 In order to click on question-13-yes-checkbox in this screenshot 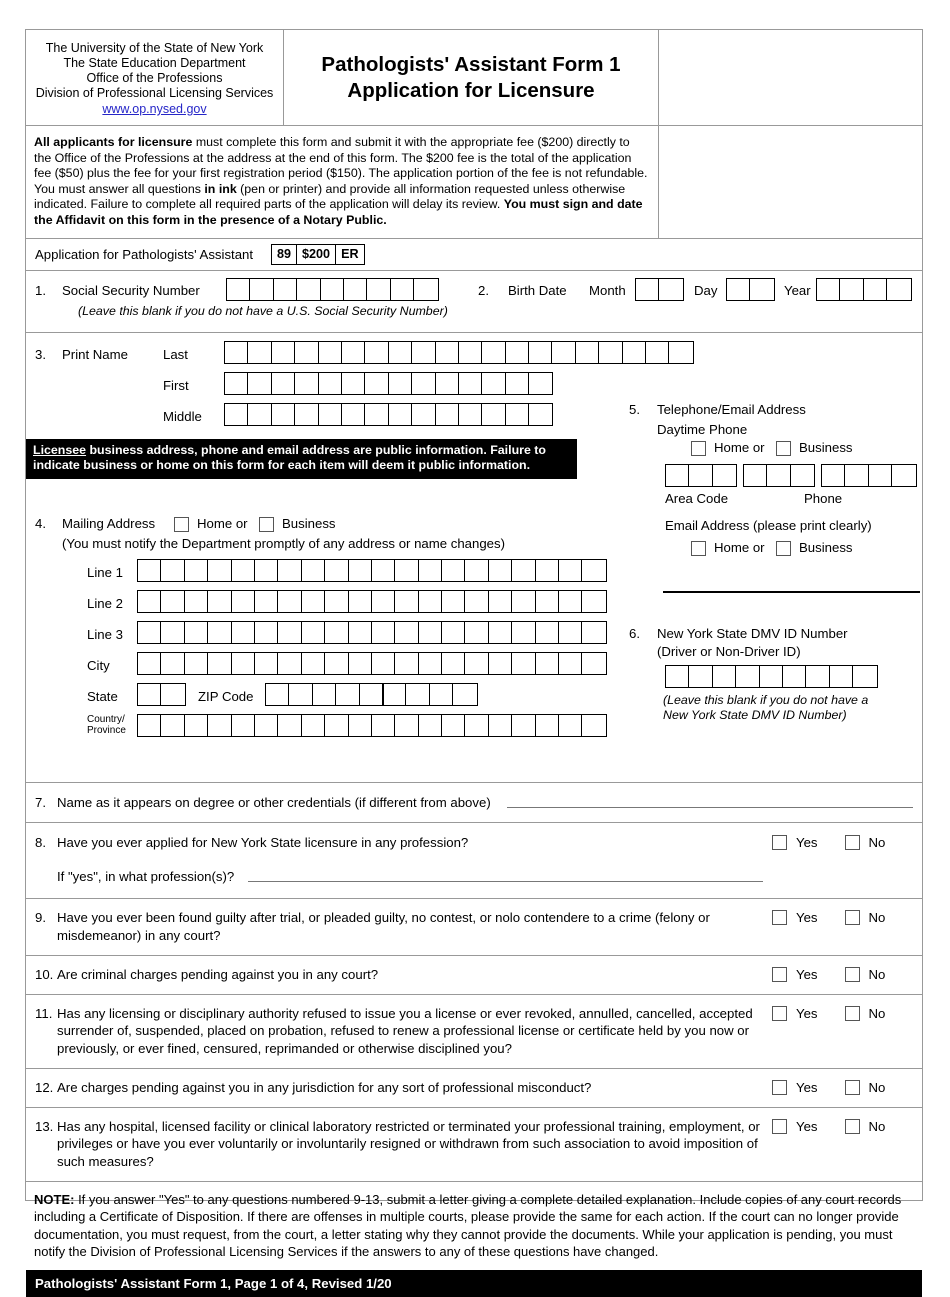, I will do `click(779, 1126)`.